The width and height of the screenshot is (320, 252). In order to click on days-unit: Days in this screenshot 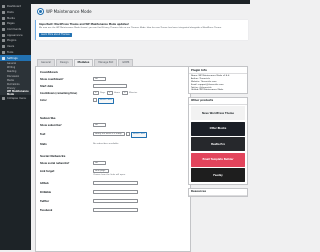, I will do `click(103, 92)`.